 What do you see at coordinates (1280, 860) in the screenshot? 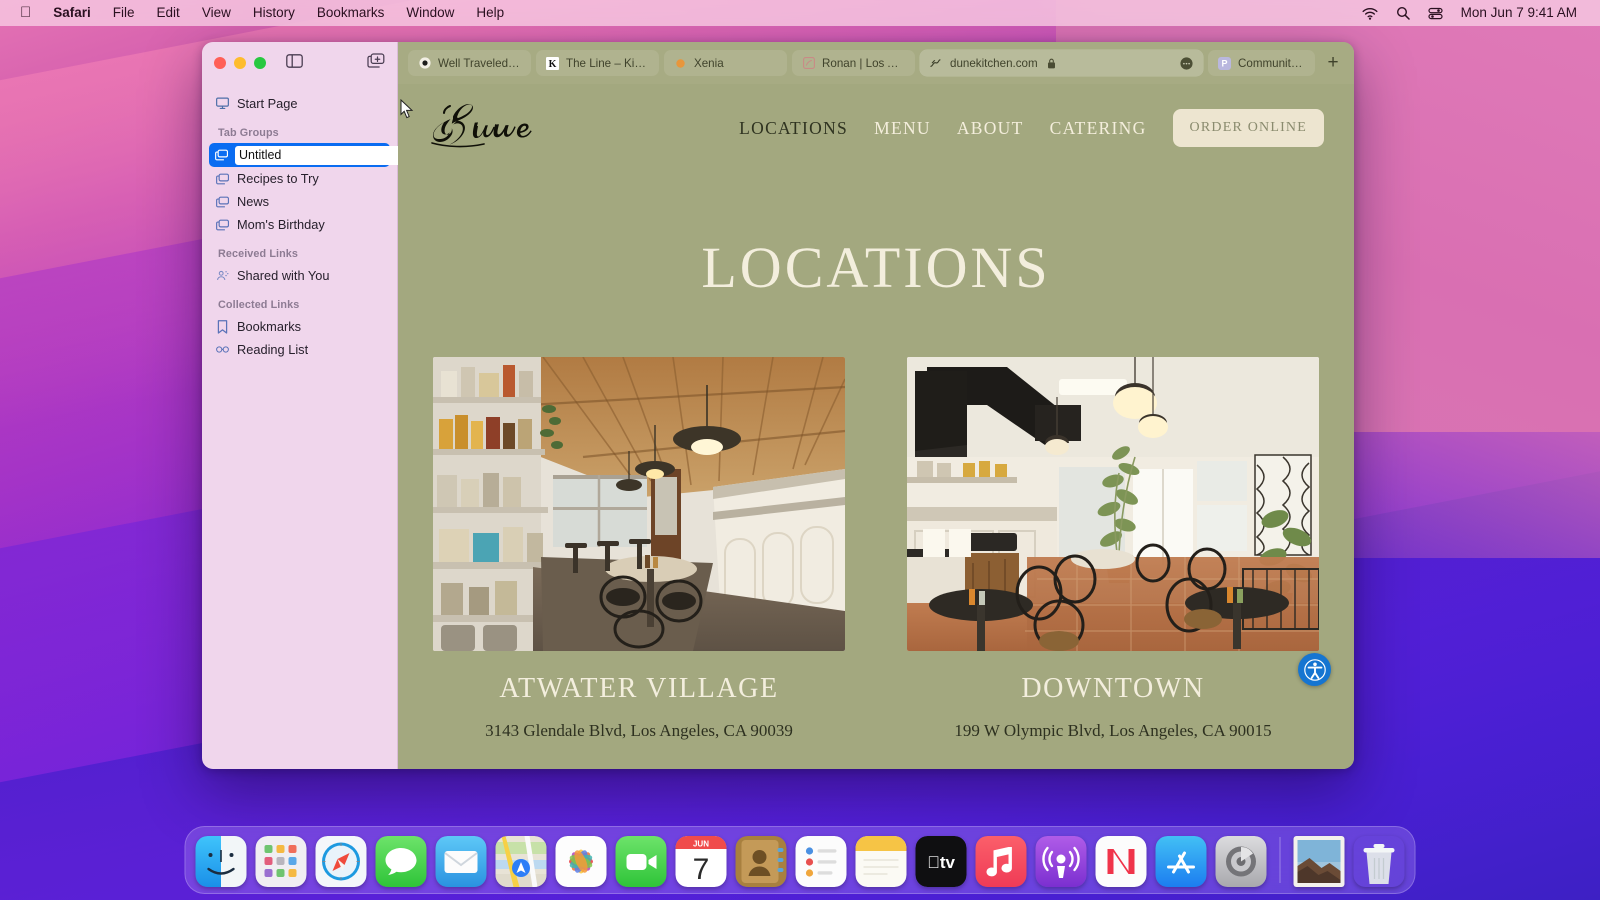
I see `dock-separator` at bounding box center [1280, 860].